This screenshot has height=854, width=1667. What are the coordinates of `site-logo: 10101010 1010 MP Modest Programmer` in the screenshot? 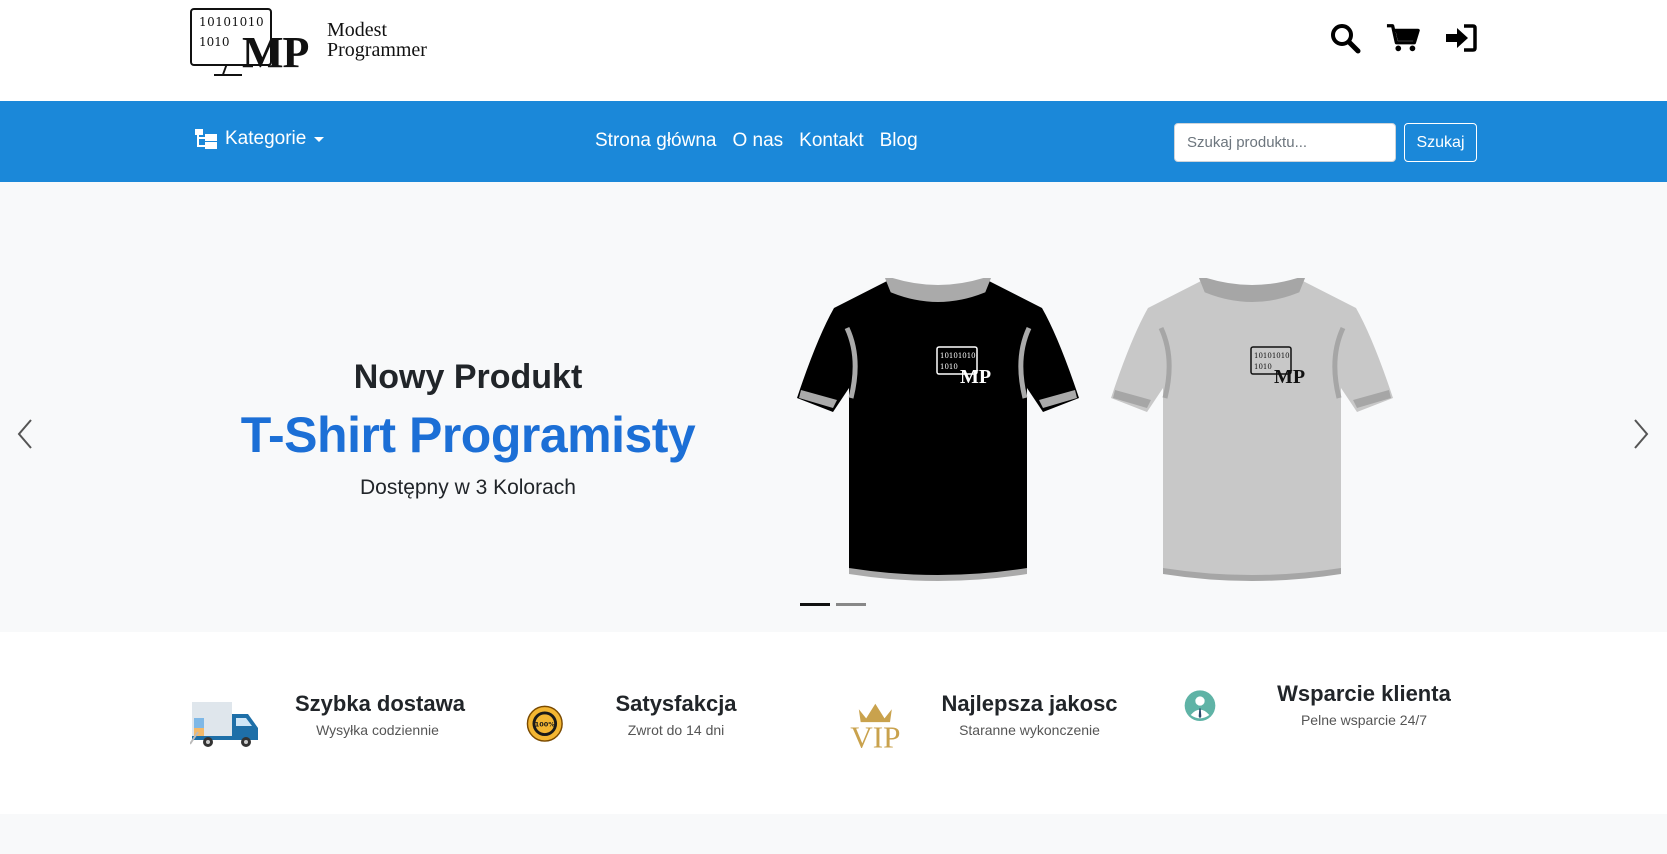 It's located at (322, 42).